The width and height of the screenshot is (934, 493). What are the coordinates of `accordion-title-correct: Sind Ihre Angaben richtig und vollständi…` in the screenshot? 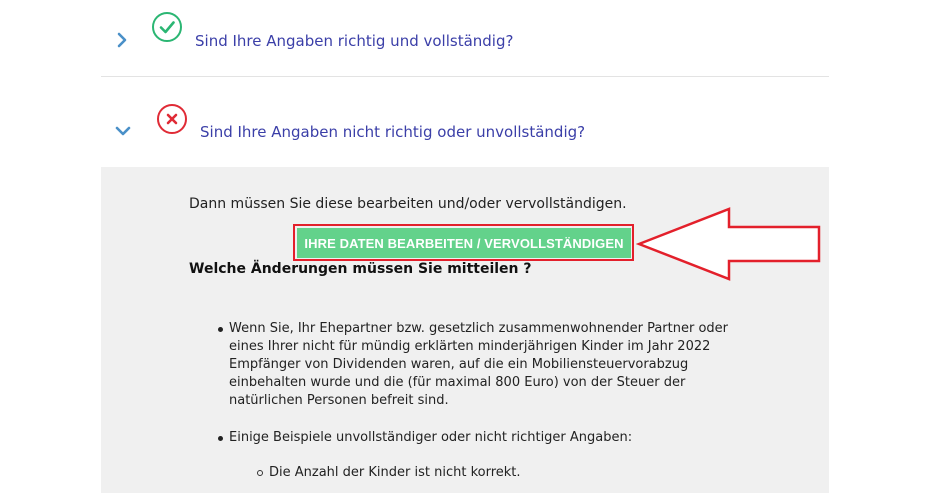 It's located at (354, 41).